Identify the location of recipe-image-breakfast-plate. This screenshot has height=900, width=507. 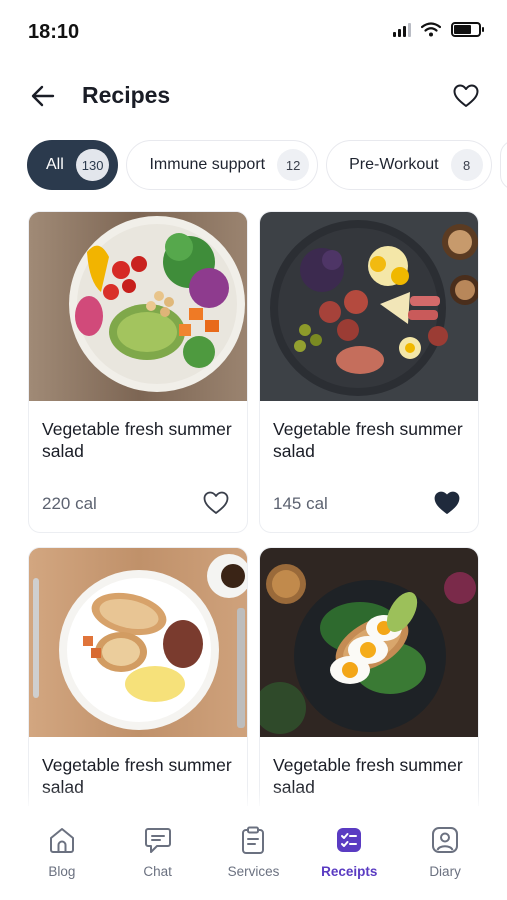
(138, 642).